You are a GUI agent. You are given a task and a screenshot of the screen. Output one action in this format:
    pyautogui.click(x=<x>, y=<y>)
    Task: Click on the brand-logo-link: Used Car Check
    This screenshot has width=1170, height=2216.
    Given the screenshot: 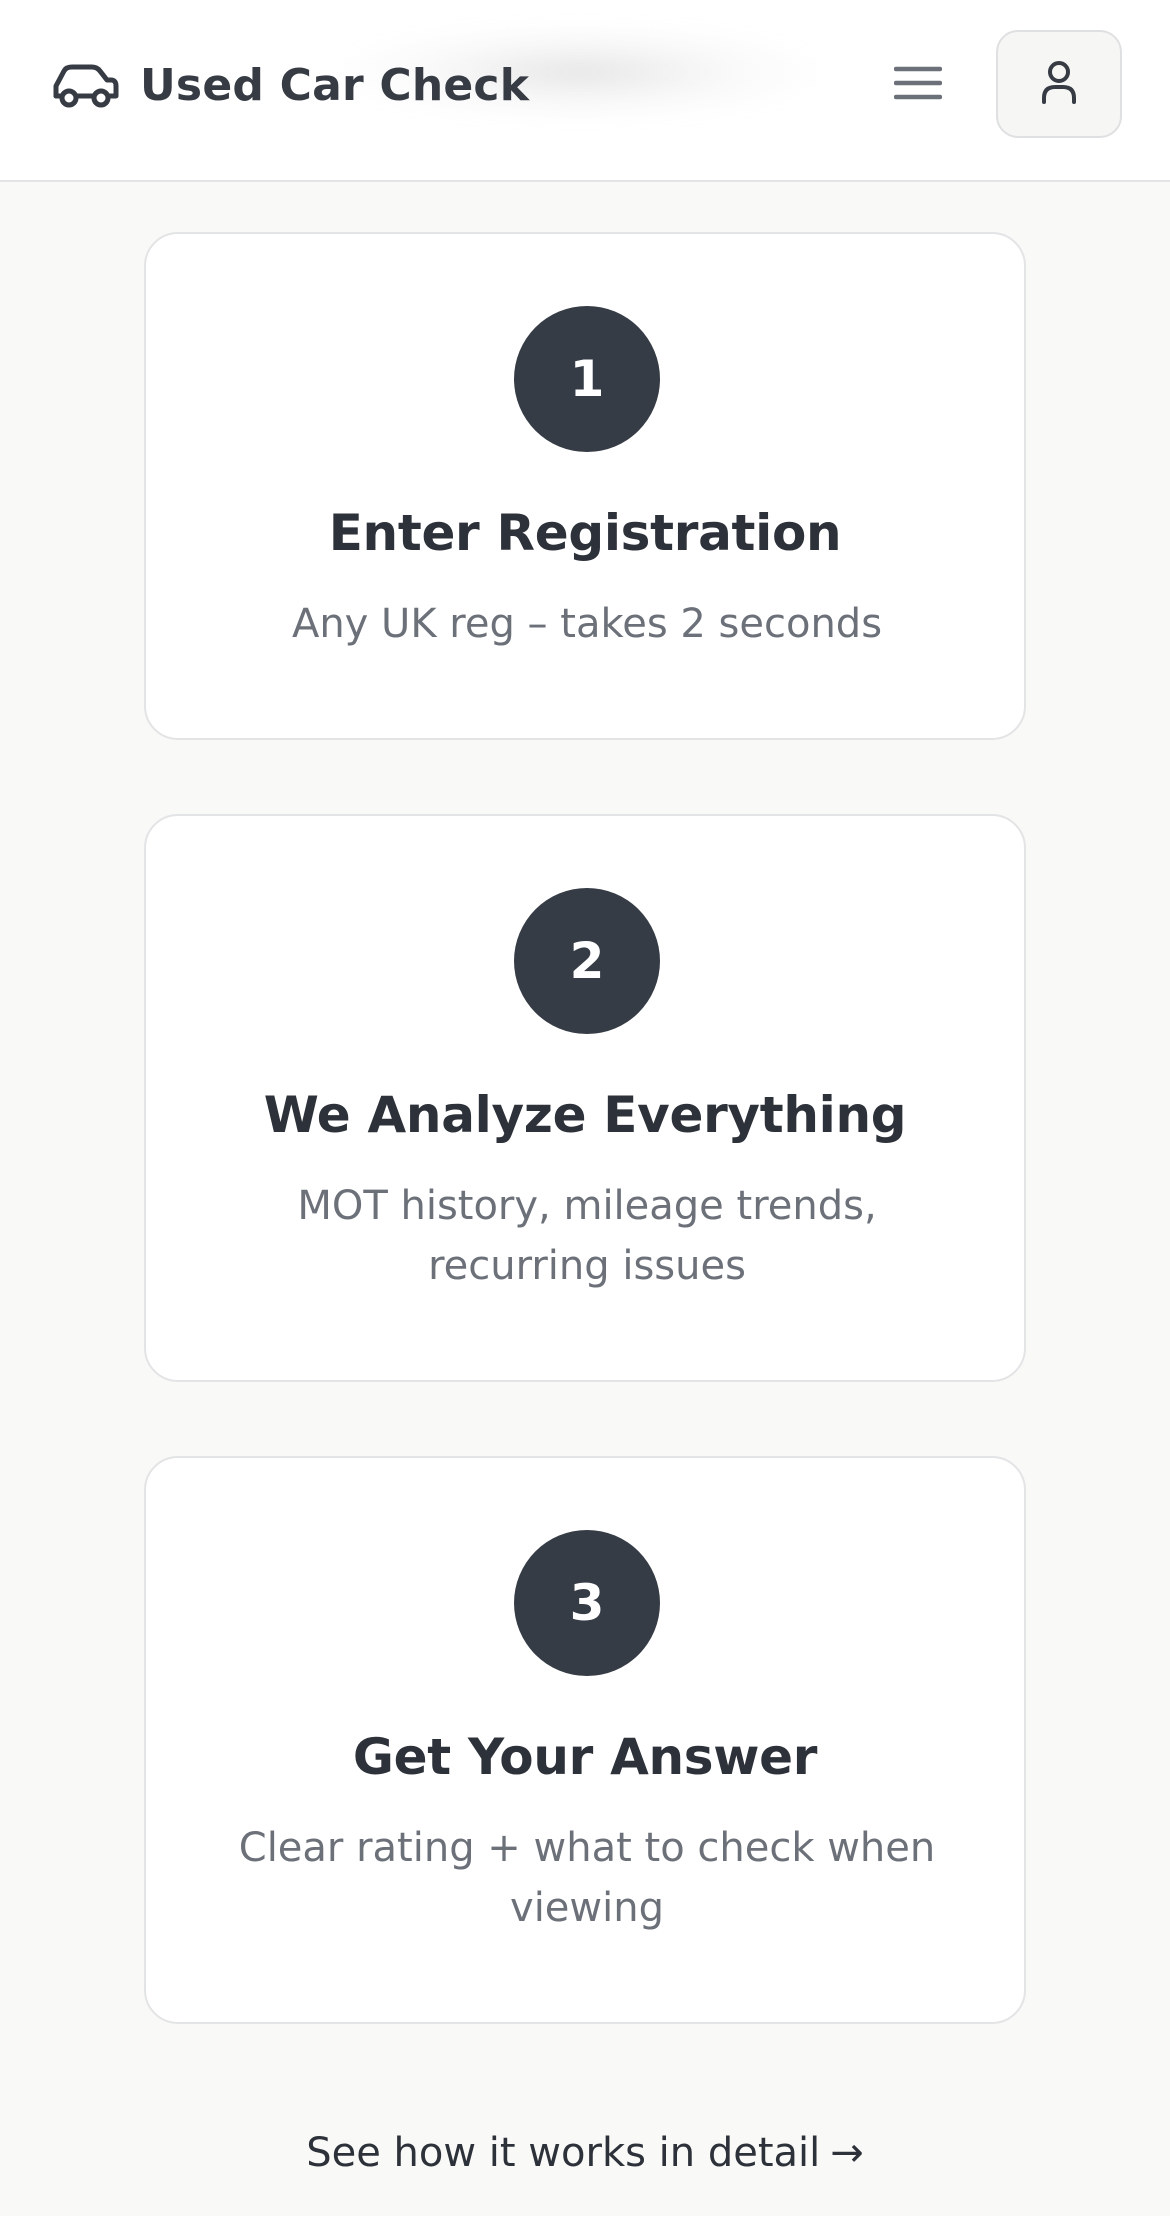 What is the action you would take?
    pyautogui.click(x=288, y=85)
    